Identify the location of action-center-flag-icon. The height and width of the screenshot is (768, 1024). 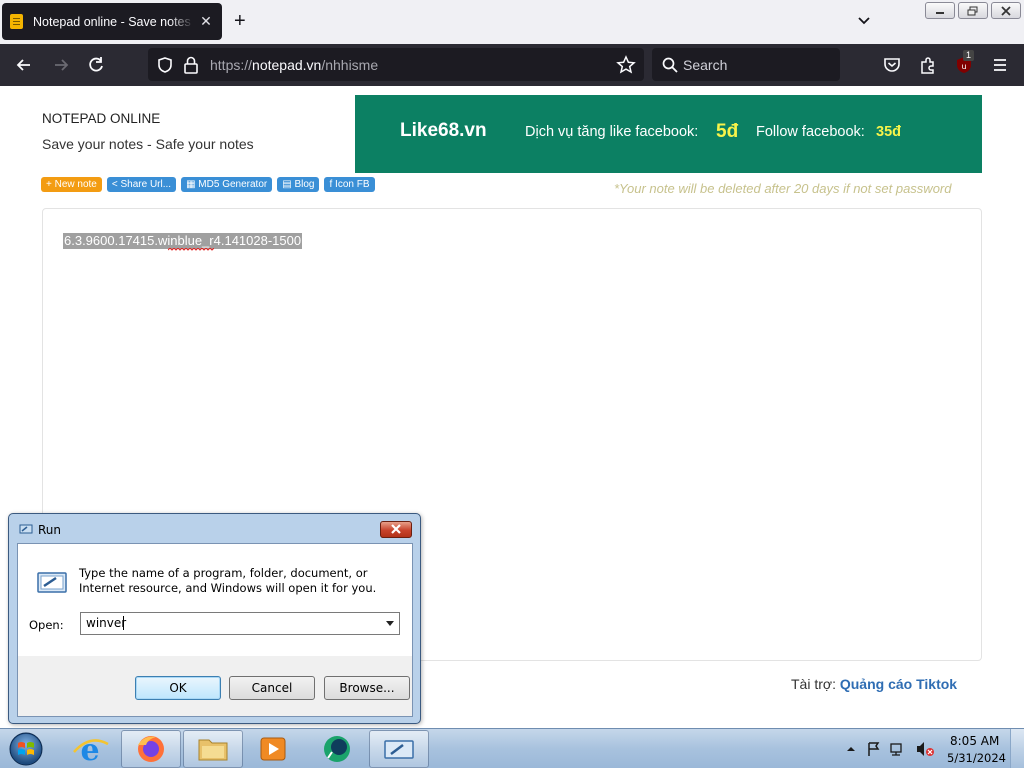
(874, 749).